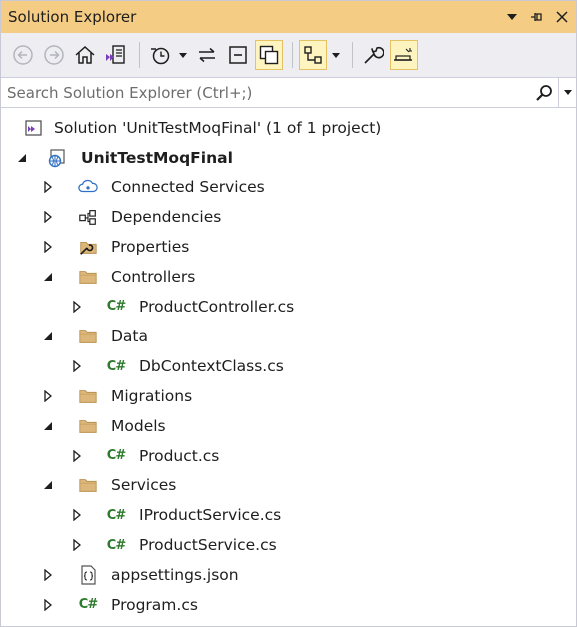  What do you see at coordinates (144, 485) in the screenshot?
I see `tree-item-label: Services` at bounding box center [144, 485].